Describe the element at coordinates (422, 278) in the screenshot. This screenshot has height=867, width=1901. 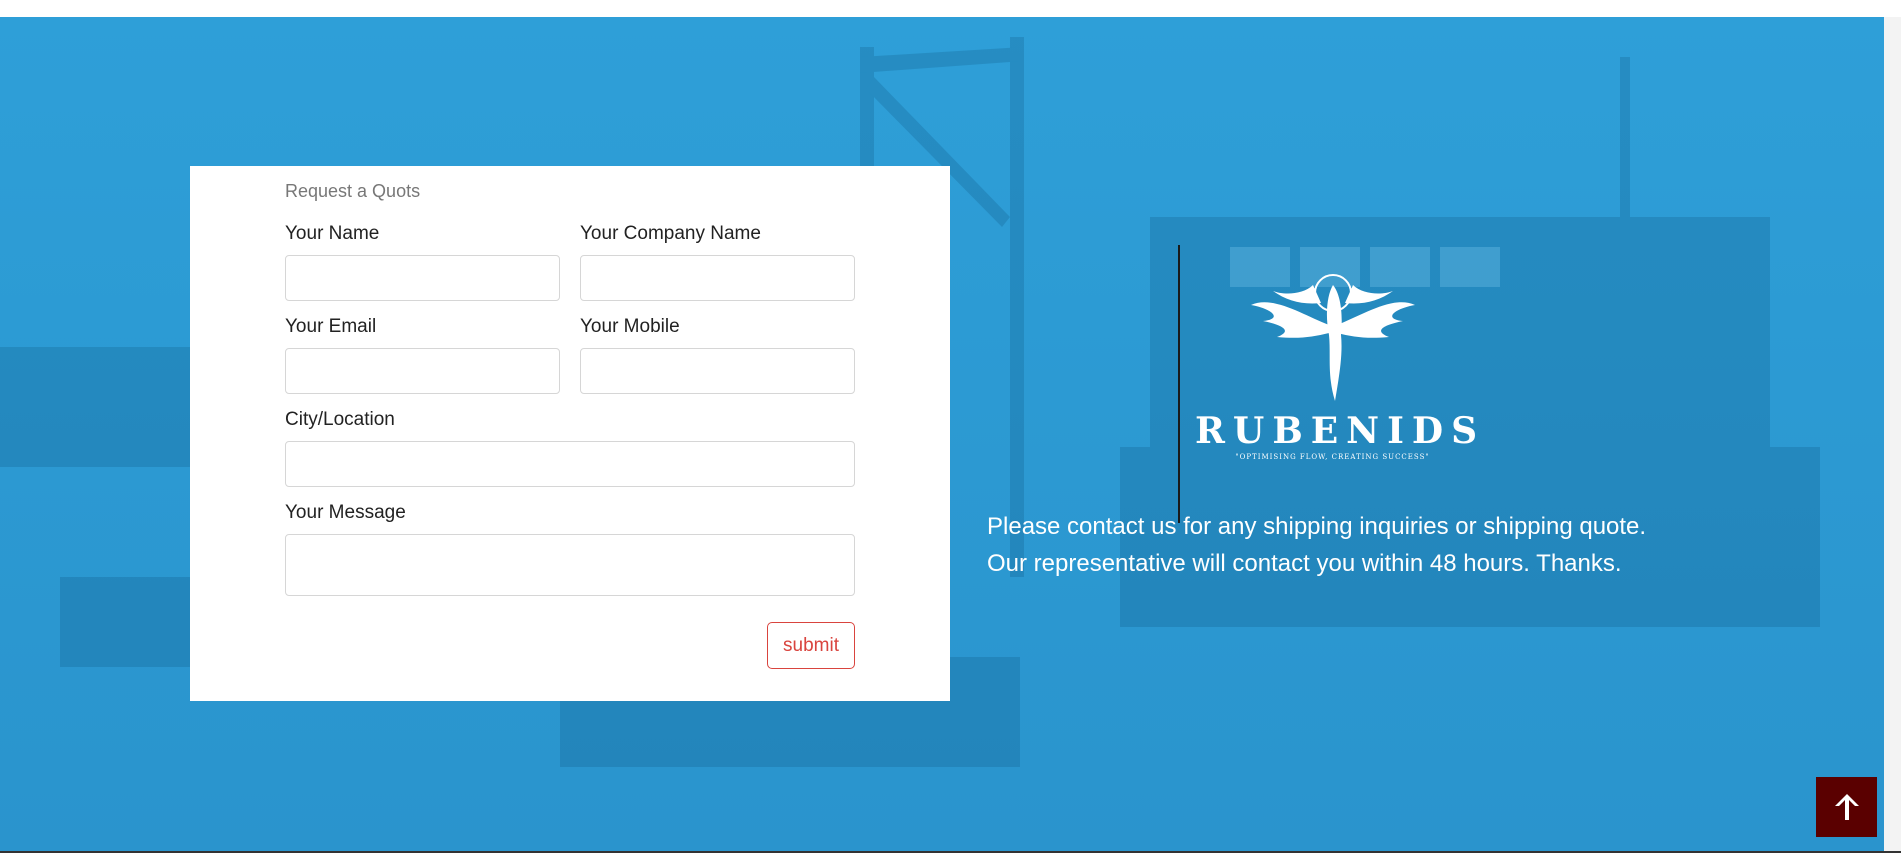
I see `name-input` at that location.